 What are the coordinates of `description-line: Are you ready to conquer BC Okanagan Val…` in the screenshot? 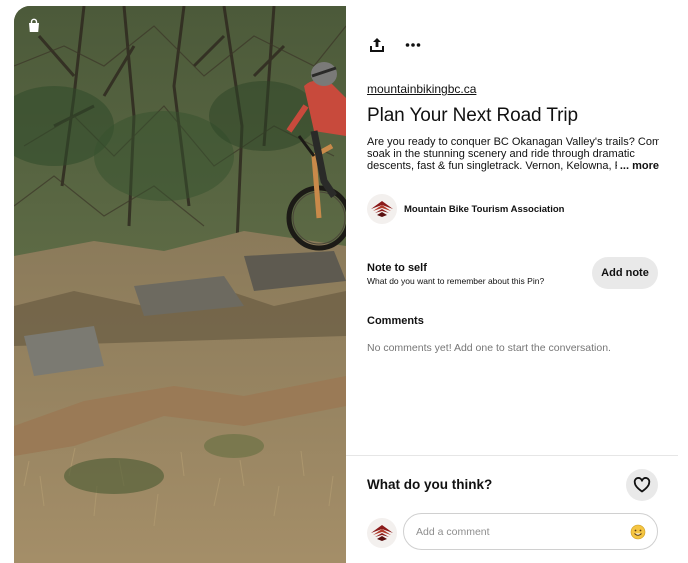 It's located at (513, 142).